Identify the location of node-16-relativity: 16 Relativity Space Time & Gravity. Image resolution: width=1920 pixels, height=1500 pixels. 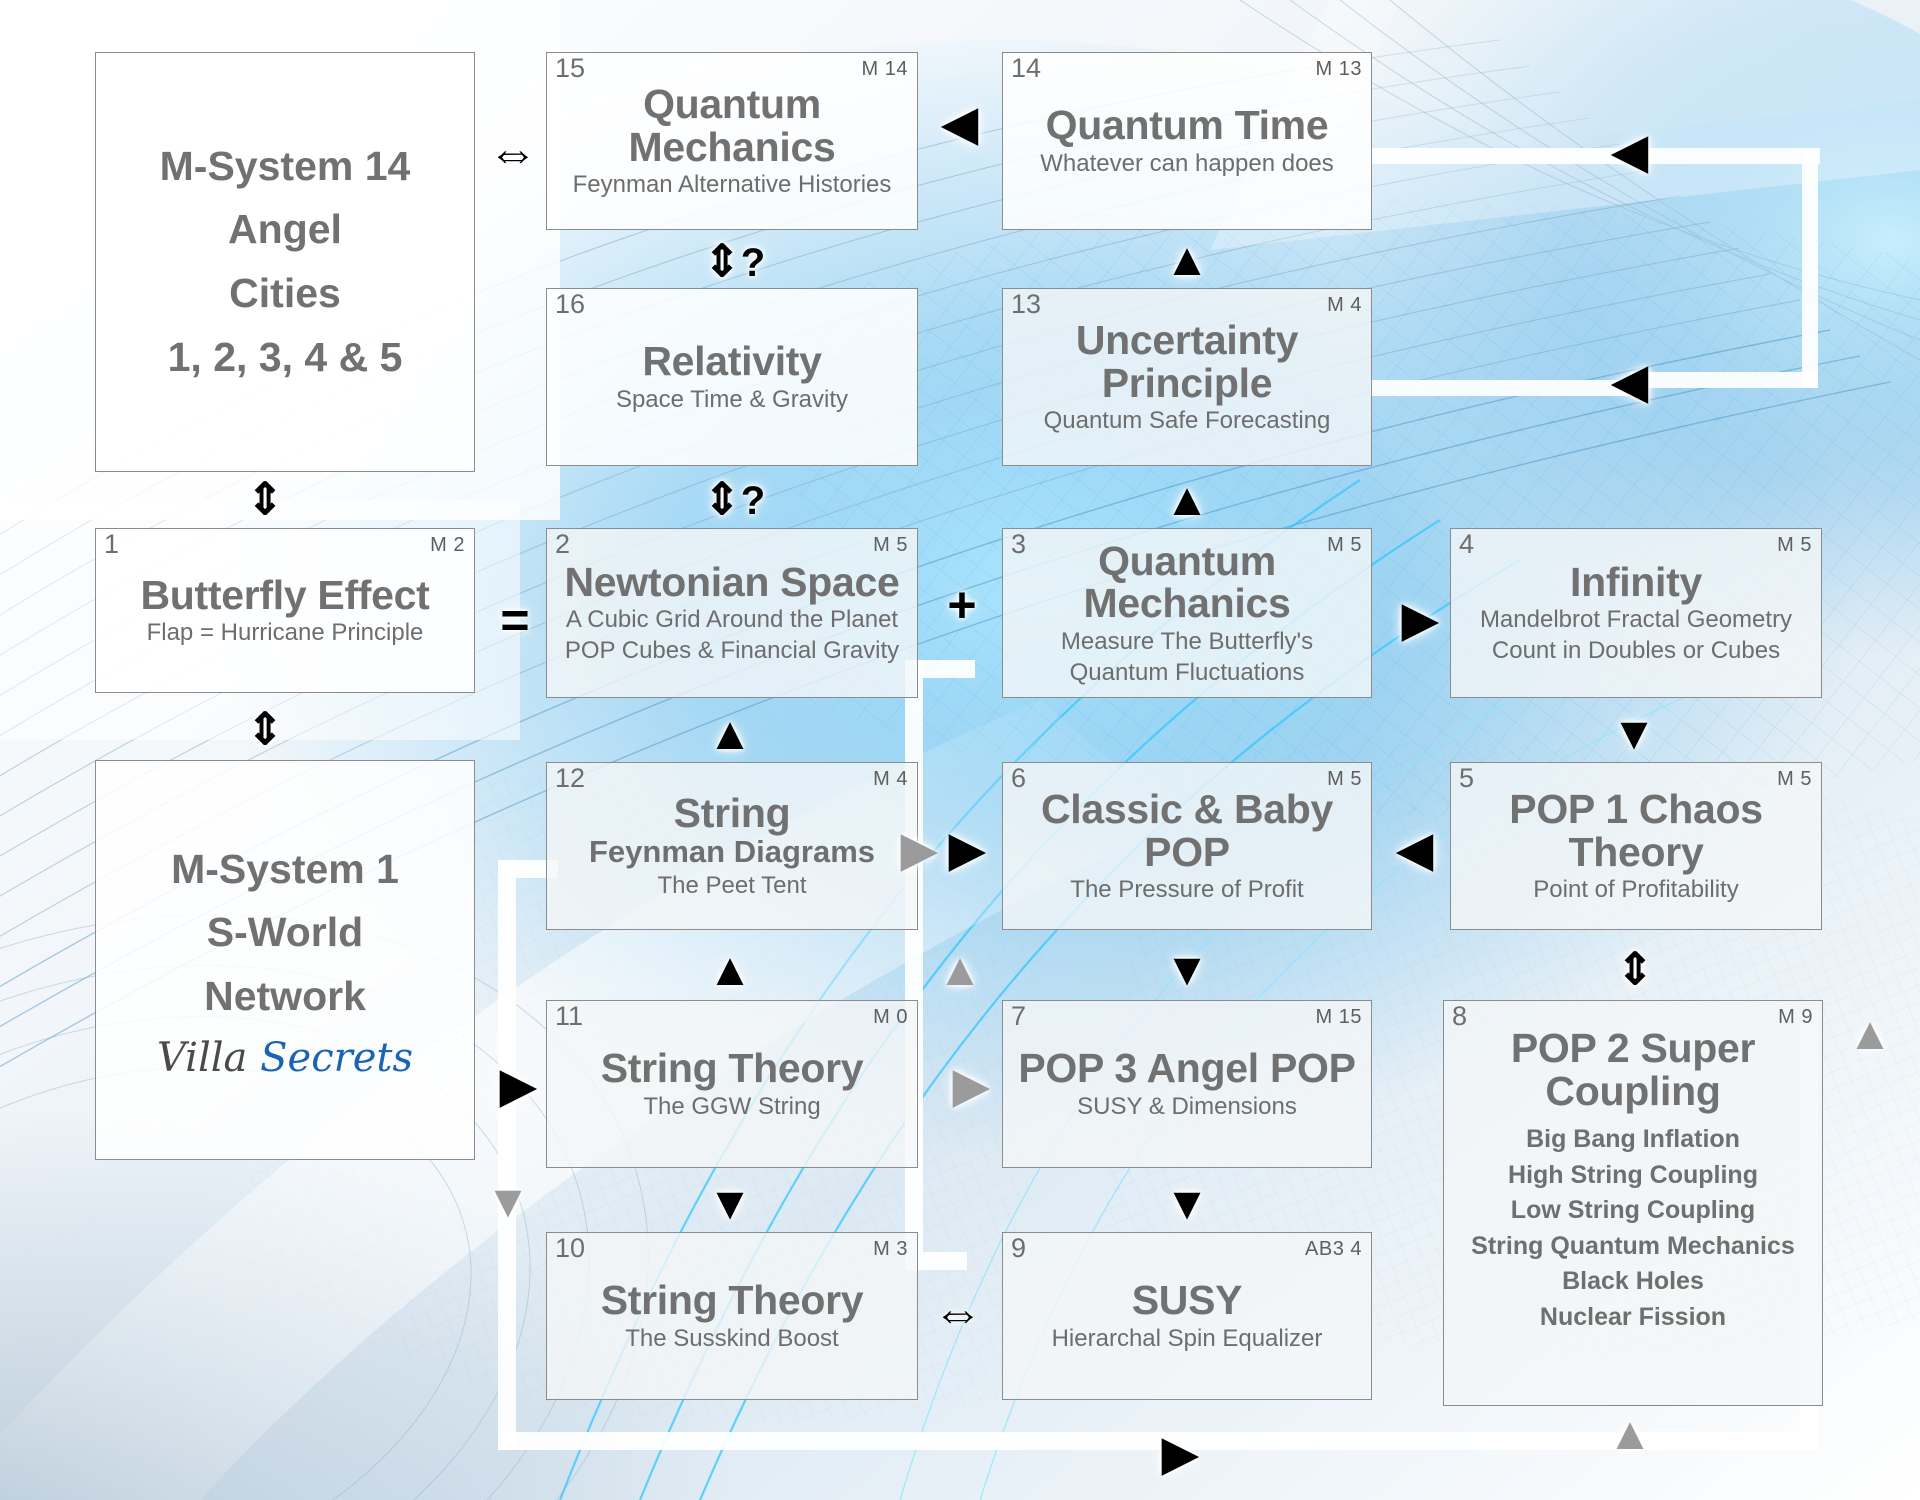
(732, 377).